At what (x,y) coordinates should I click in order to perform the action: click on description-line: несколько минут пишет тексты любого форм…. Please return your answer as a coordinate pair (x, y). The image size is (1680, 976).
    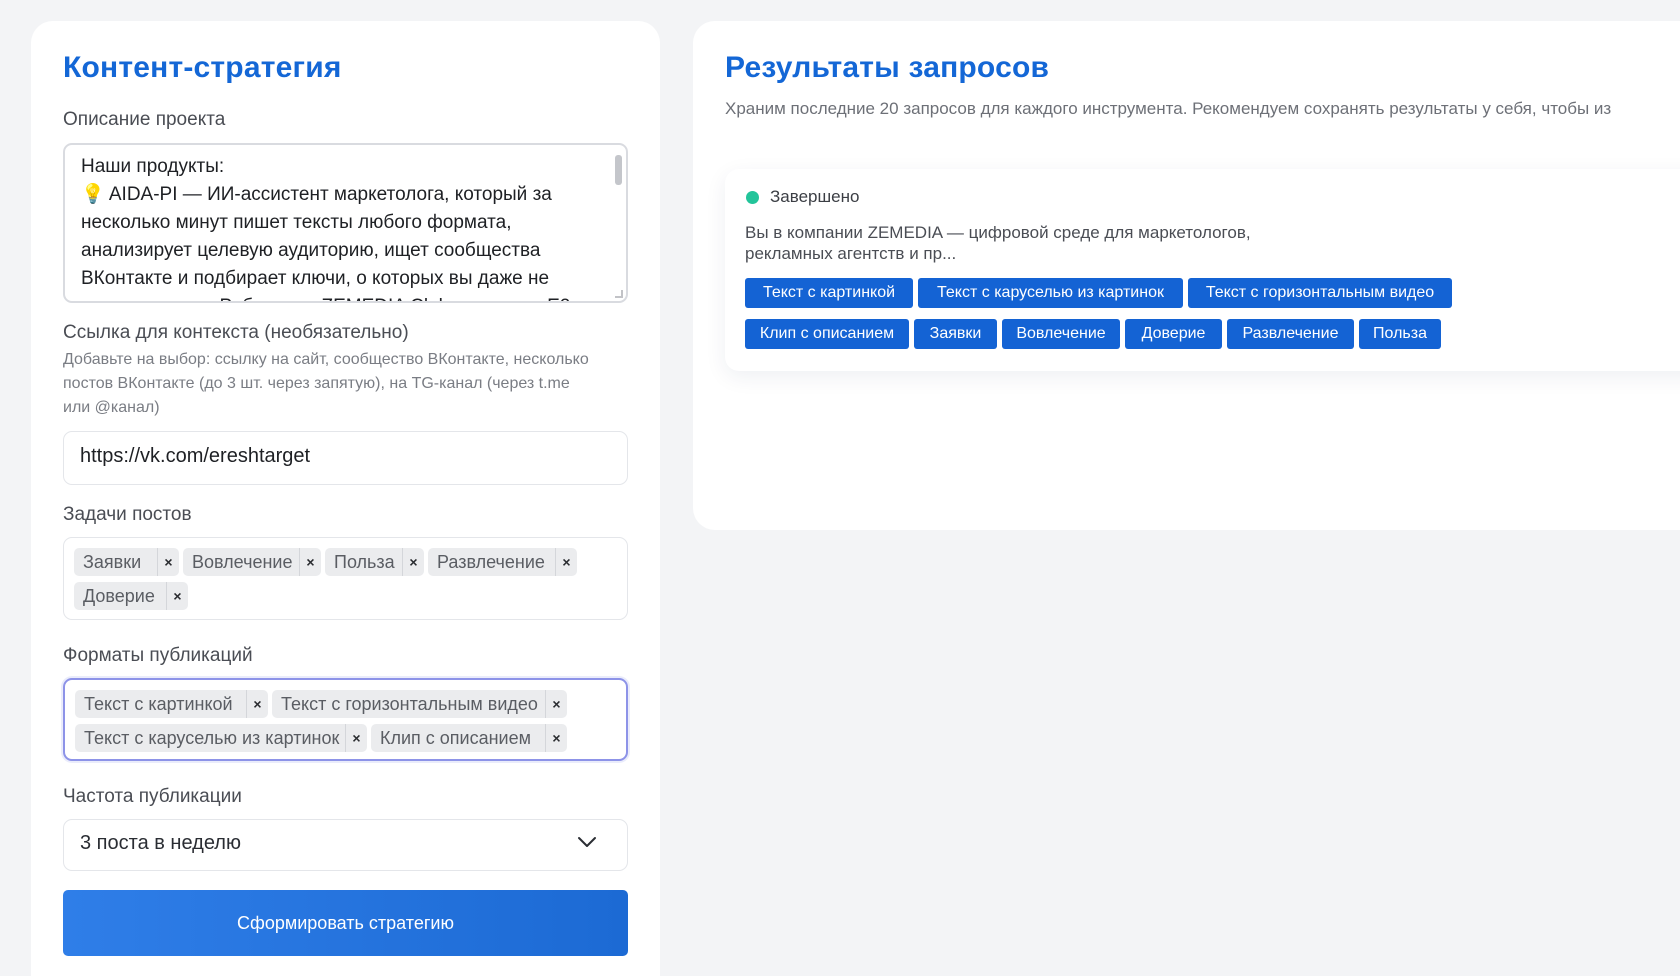
    Looking at the image, I should click on (296, 222).